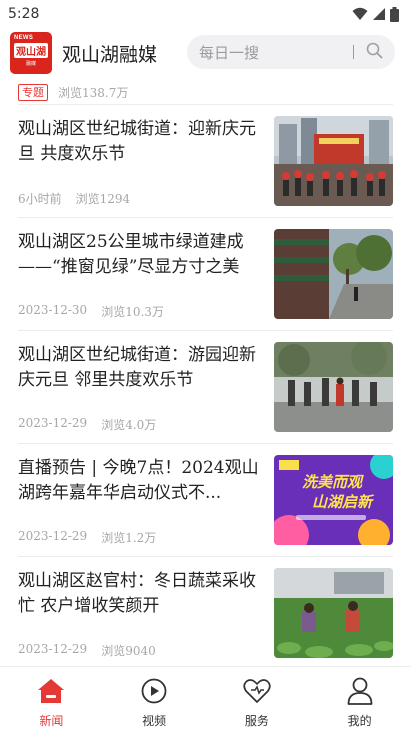 The image size is (411, 732). I want to click on view-count: 浏览1294, so click(103, 199).